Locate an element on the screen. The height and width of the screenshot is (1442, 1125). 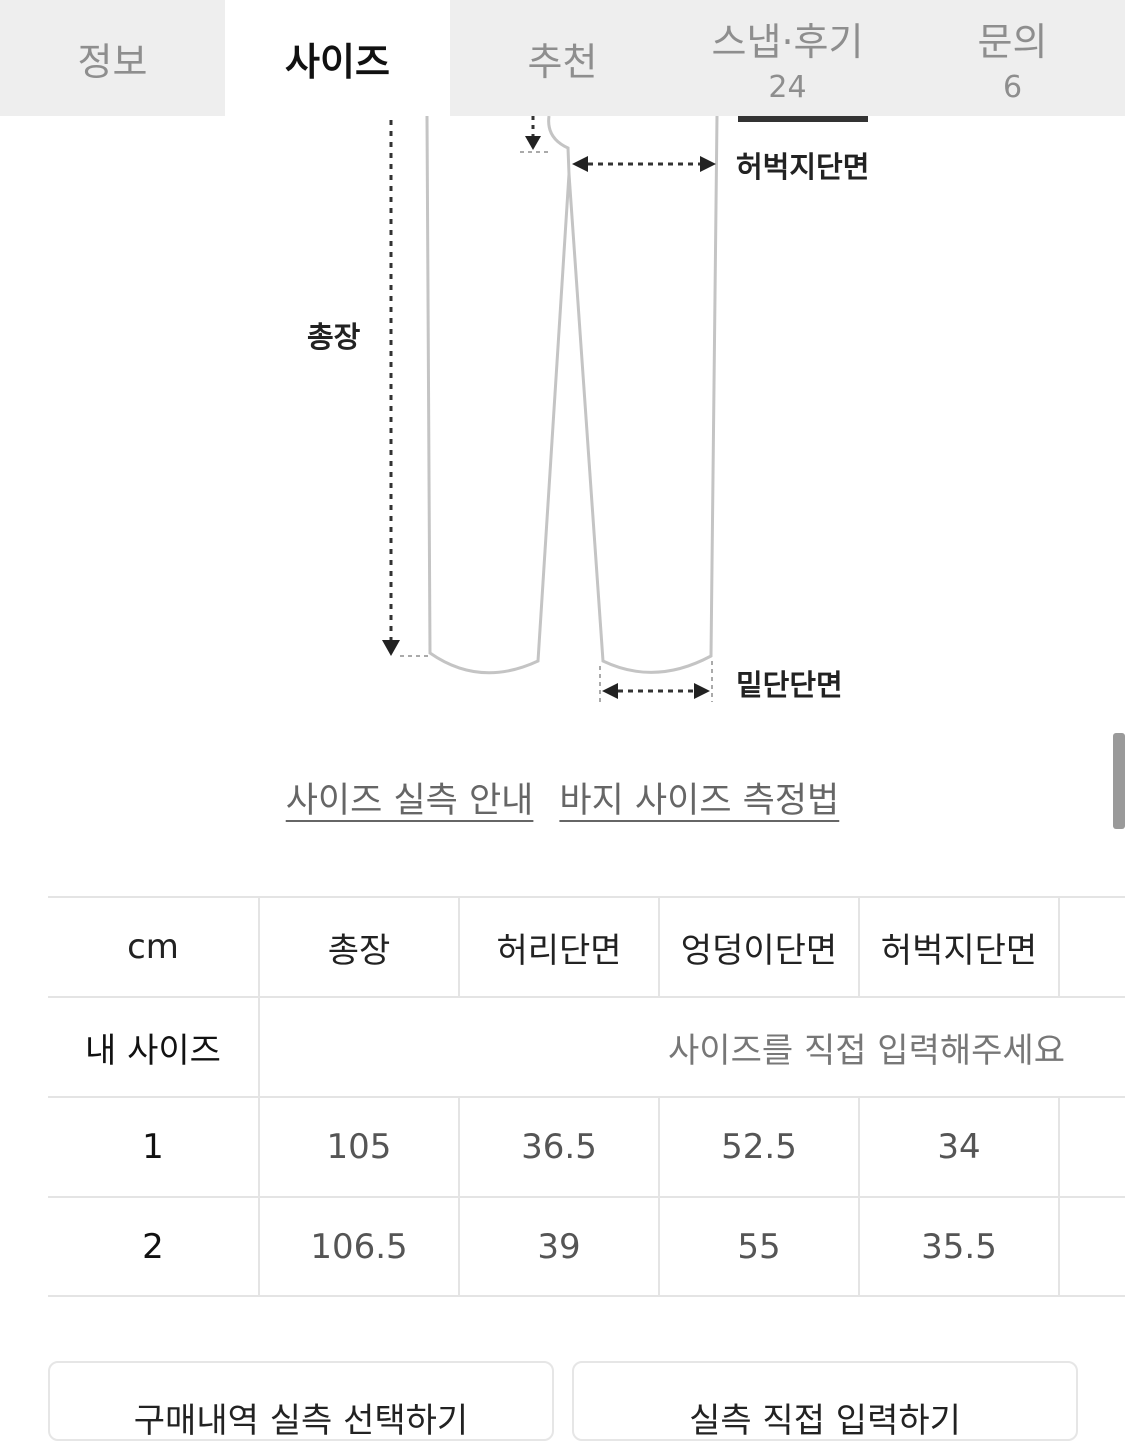
tab-info: 정보 is located at coordinates (112, 58).